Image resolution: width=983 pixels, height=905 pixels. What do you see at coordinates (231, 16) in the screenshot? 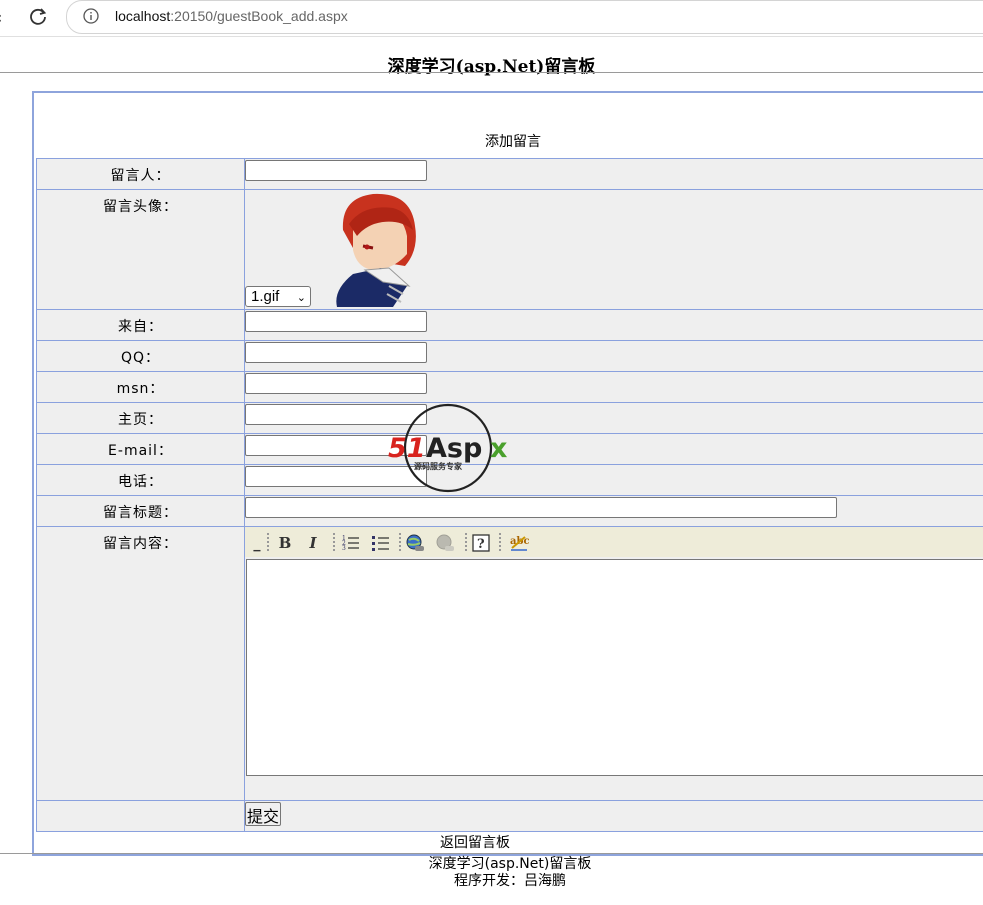
I see `url-text: localhost:20150/guestBook_add.aspx` at bounding box center [231, 16].